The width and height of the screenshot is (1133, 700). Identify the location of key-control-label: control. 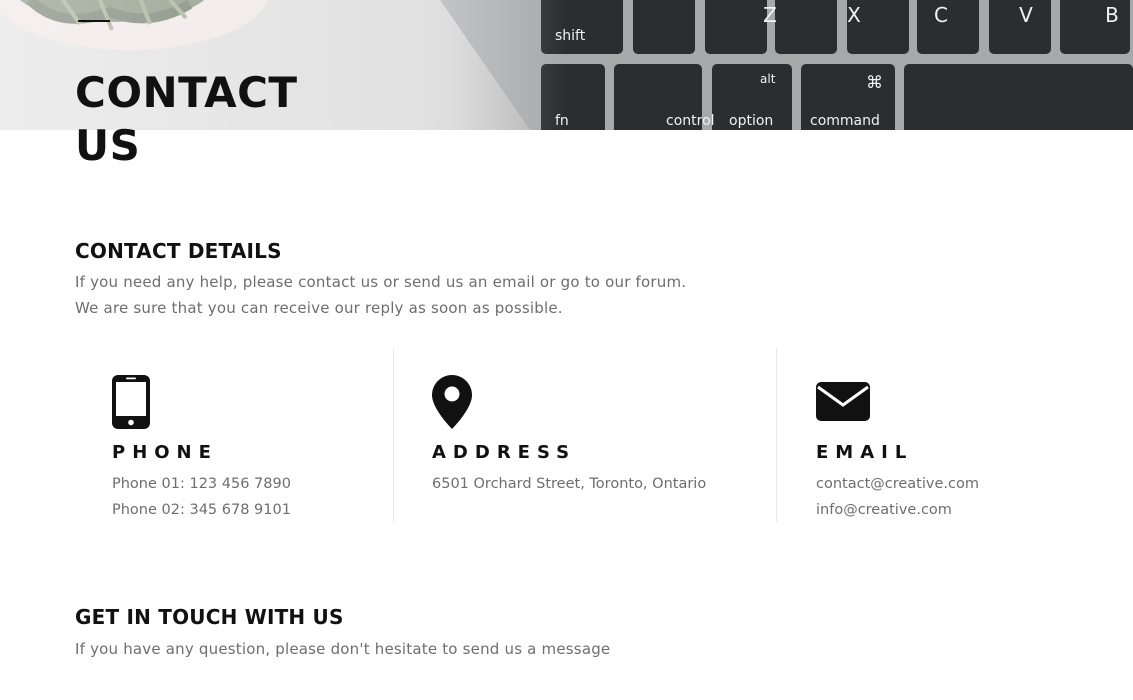
(690, 121).